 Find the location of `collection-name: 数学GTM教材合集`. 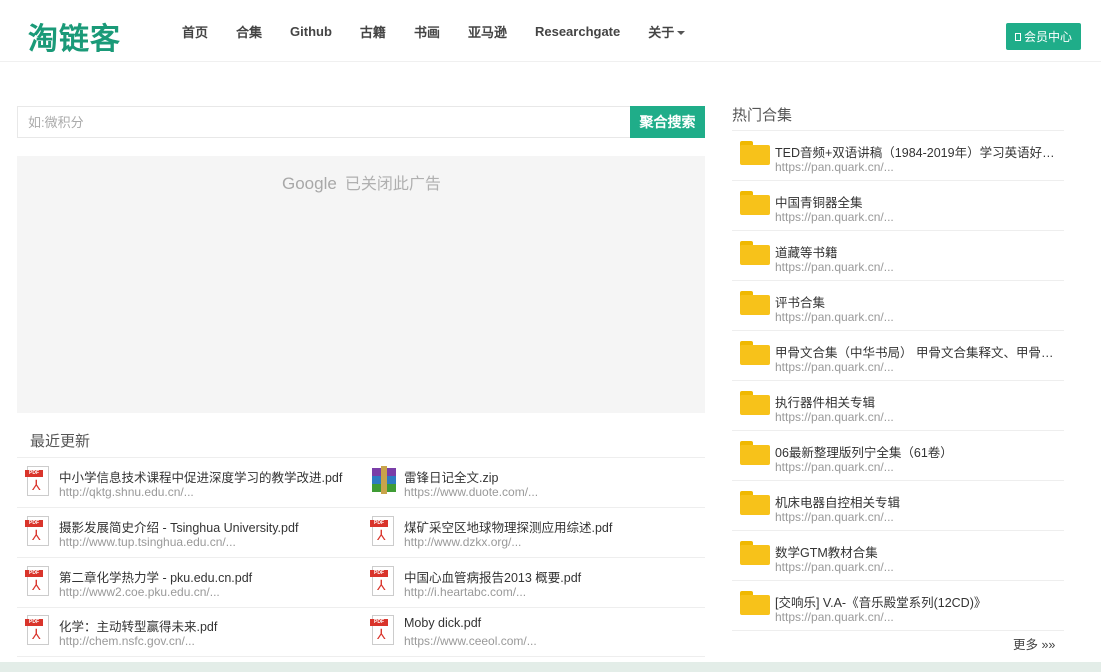

collection-name: 数学GTM教材合集 is located at coordinates (826, 553).